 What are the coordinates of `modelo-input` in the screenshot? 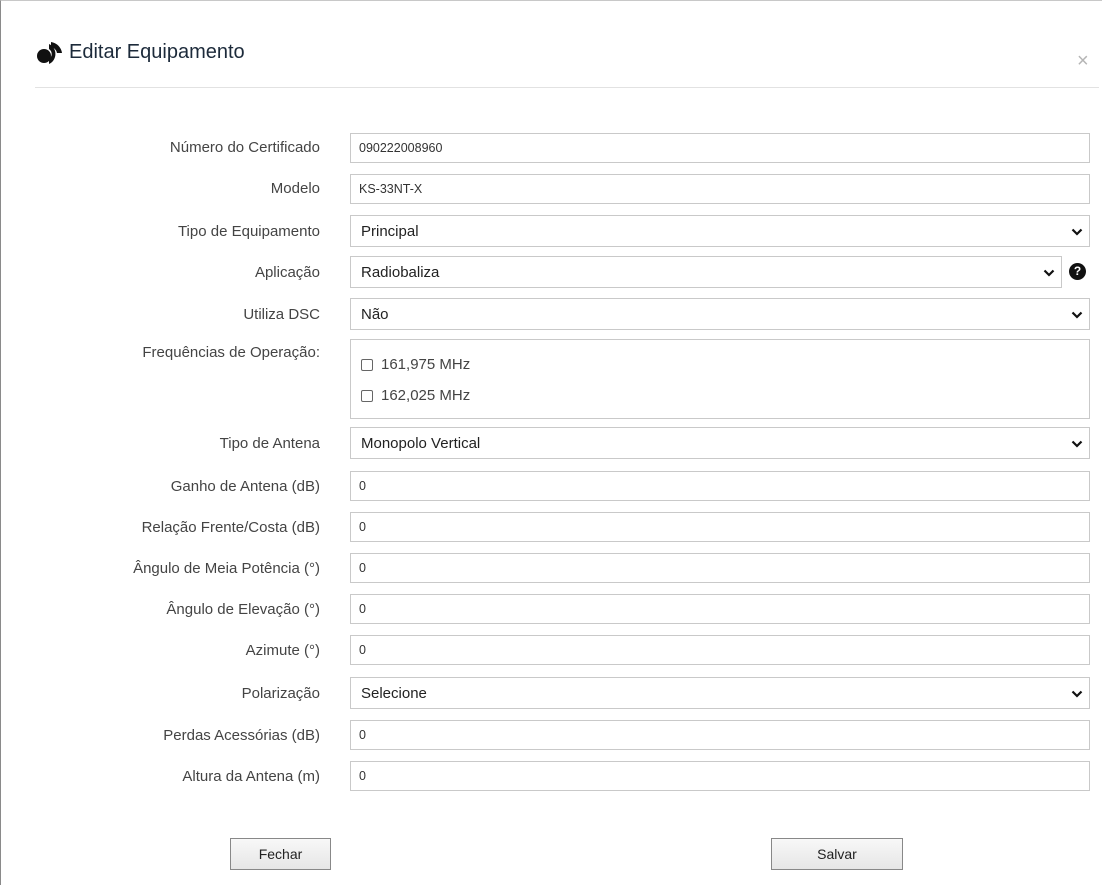 It's located at (720, 189).